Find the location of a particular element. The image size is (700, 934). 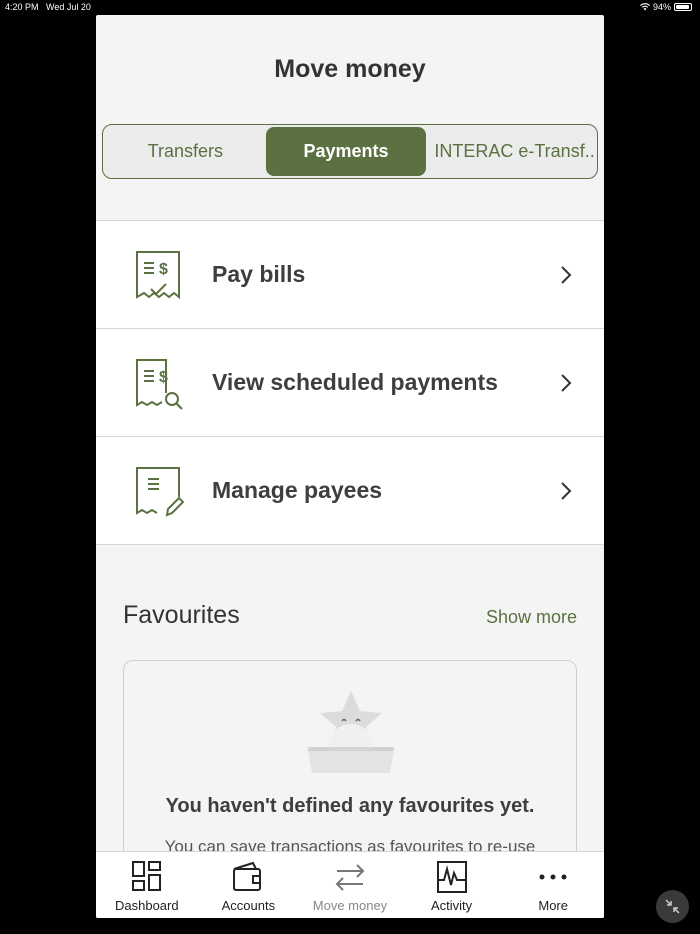

row-view-scheduled: $ View scheduled payments is located at coordinates (350, 383).